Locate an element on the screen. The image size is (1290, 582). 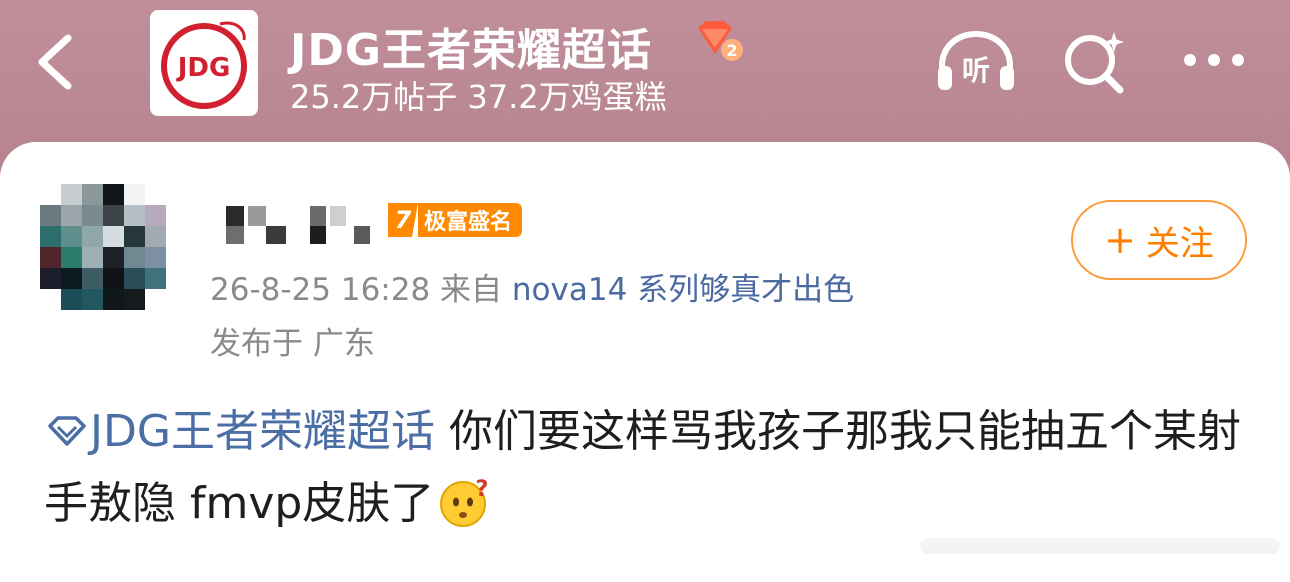
follow-button: + 关注 is located at coordinates (1159, 240).